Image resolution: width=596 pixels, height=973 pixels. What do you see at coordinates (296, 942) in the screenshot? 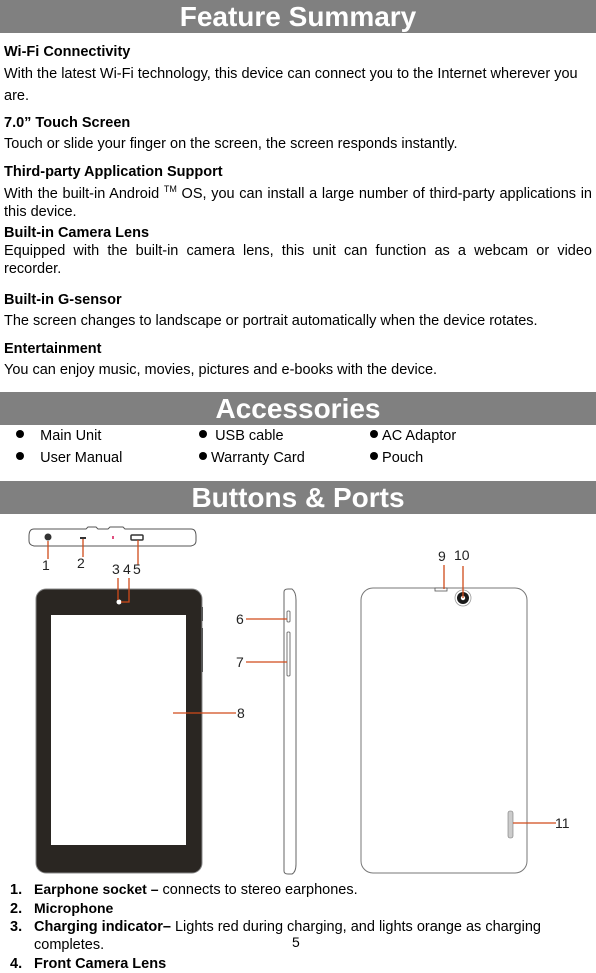
I see `page-number: 5` at bounding box center [296, 942].